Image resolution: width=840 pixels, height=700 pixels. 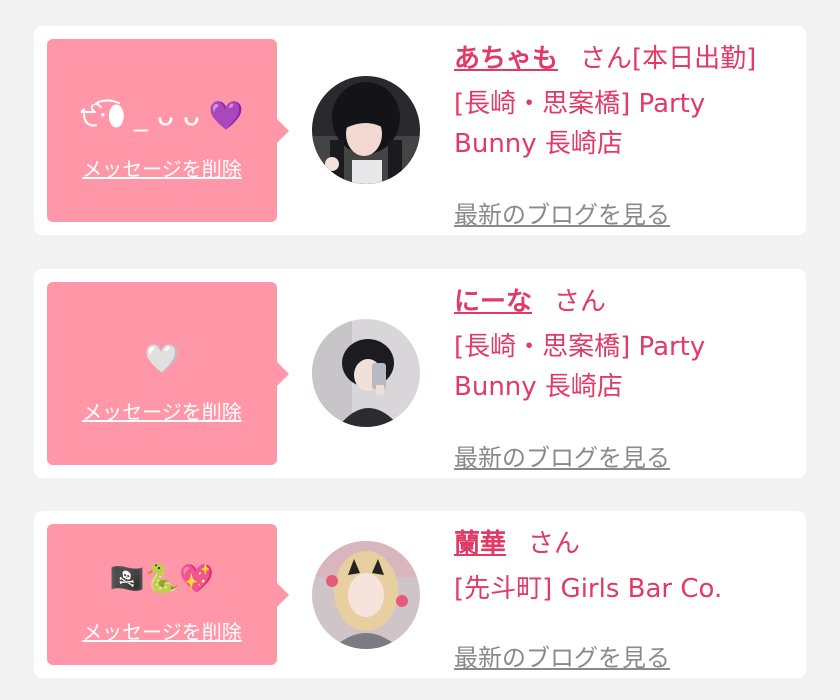 I want to click on message-bubble: 🤍 メッセージを削除, so click(x=168, y=373).